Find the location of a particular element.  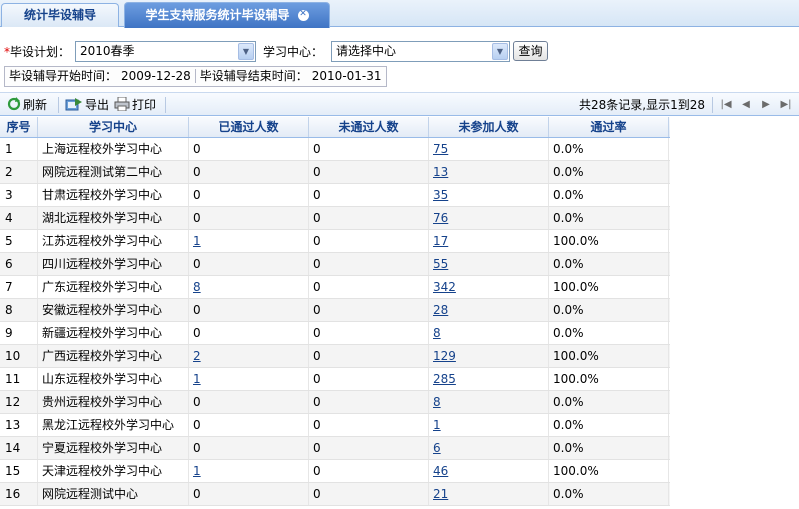

table-row: 1 上海远程校外学习中心 0 0 75 0.0% is located at coordinates (335, 149).